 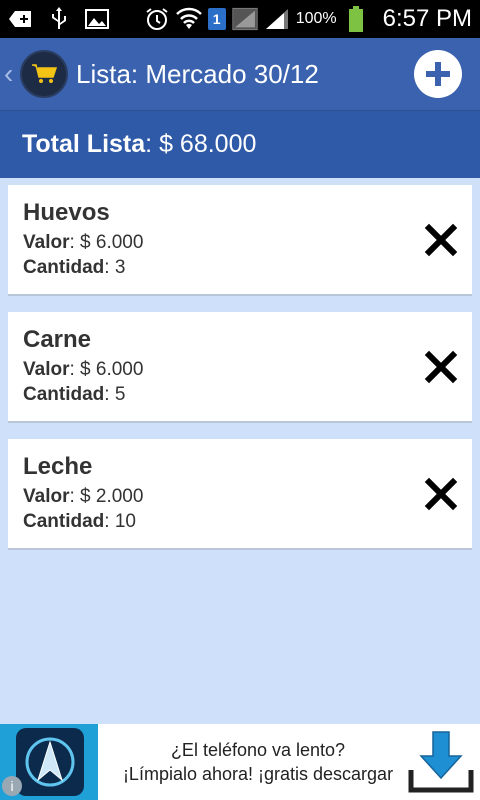 What do you see at coordinates (197, 73) in the screenshot?
I see `page-title: Lista: Mercado 30/12` at bounding box center [197, 73].